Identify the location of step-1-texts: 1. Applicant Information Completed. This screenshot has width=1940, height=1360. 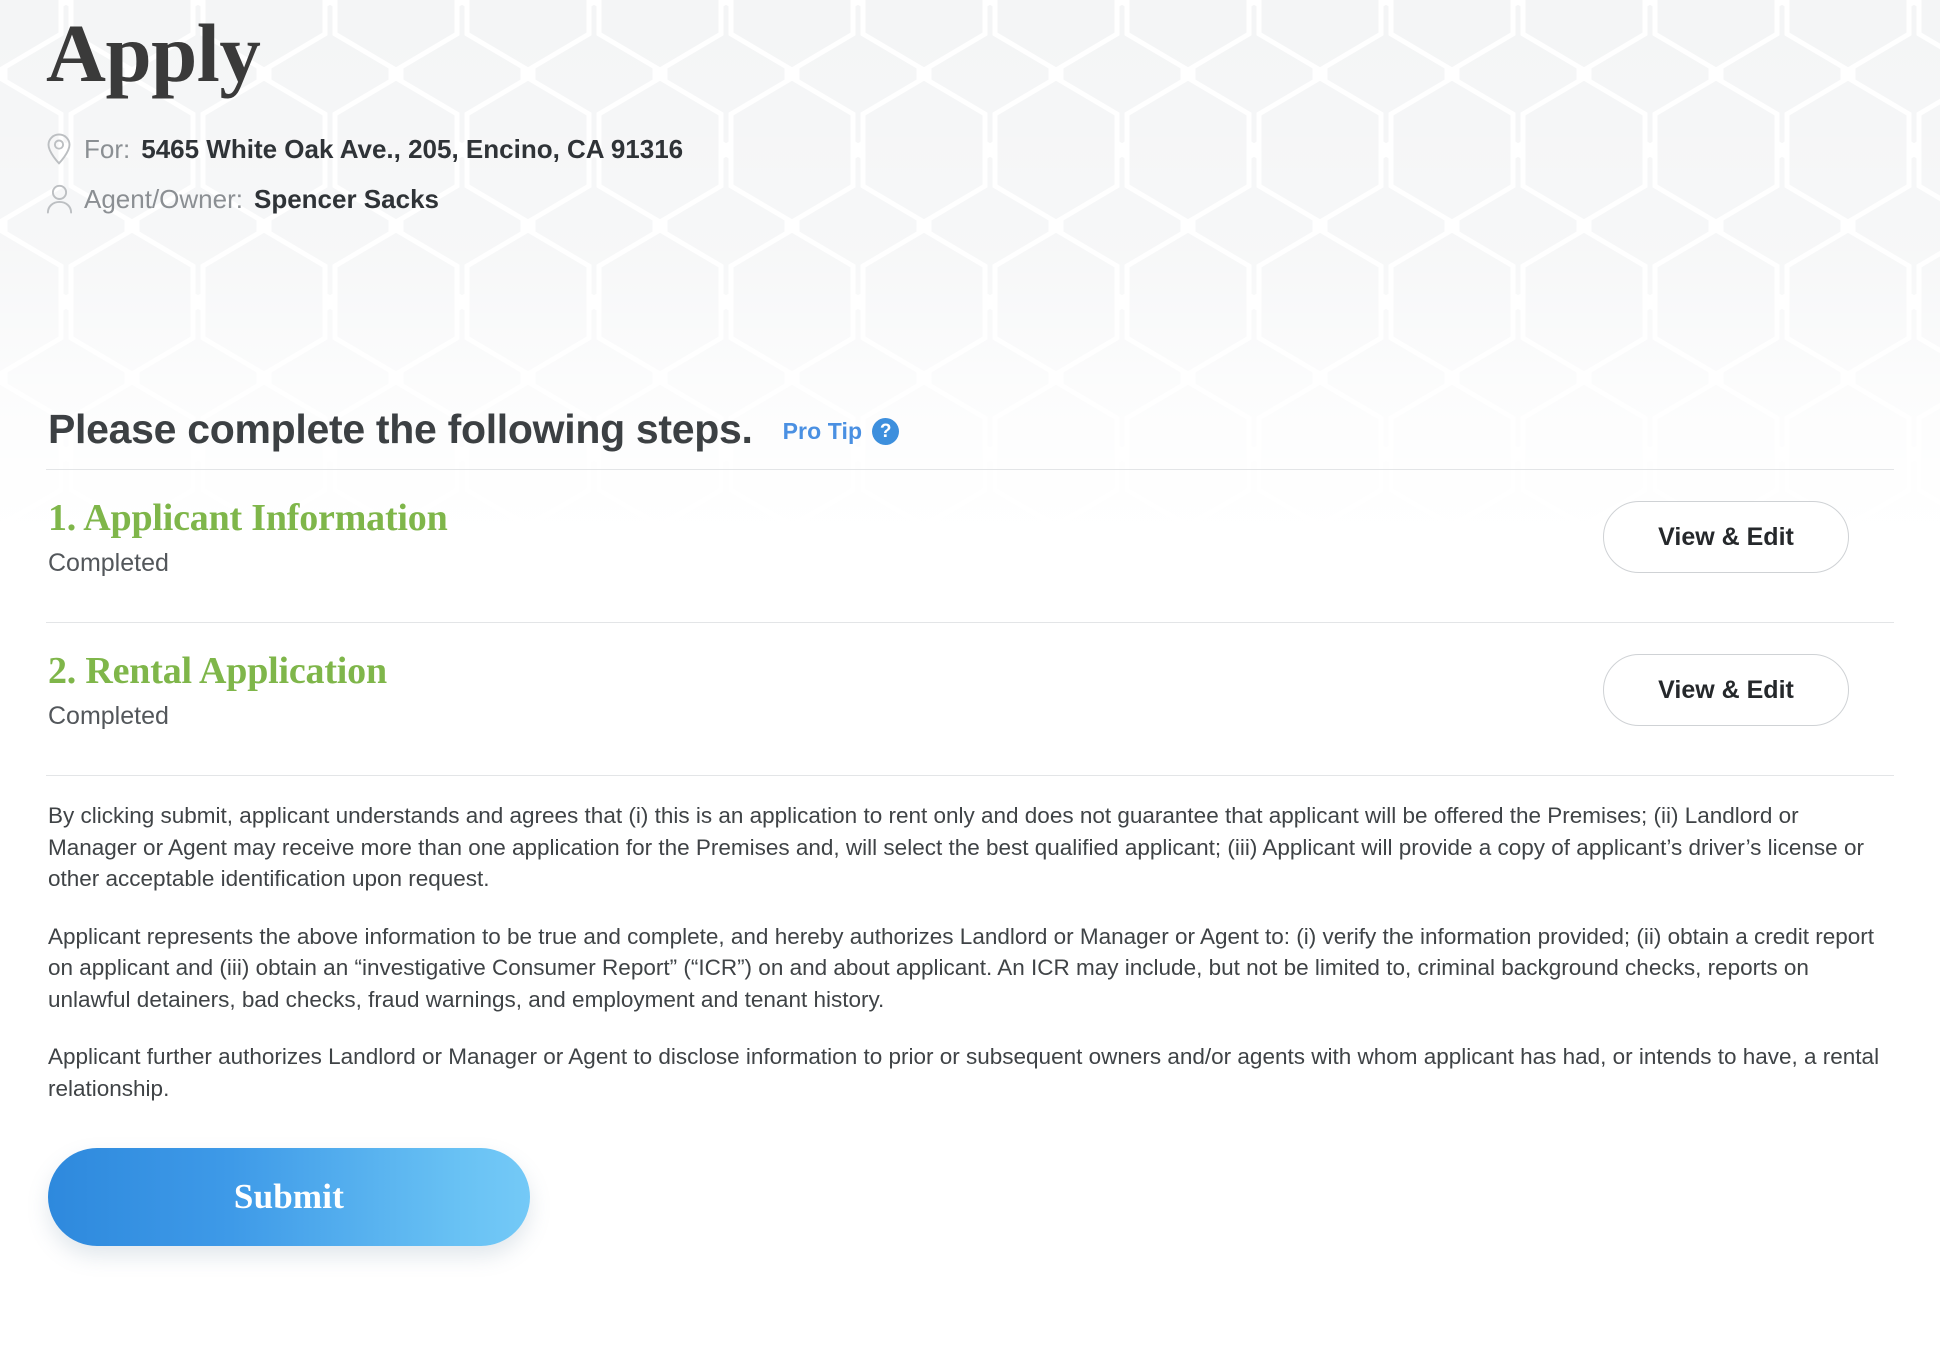
(247, 537).